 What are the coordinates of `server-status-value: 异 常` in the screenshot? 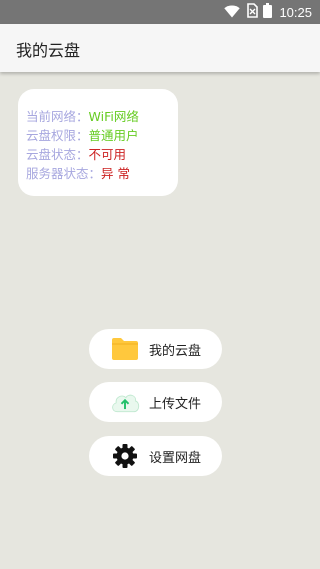 It's located at (115, 173).